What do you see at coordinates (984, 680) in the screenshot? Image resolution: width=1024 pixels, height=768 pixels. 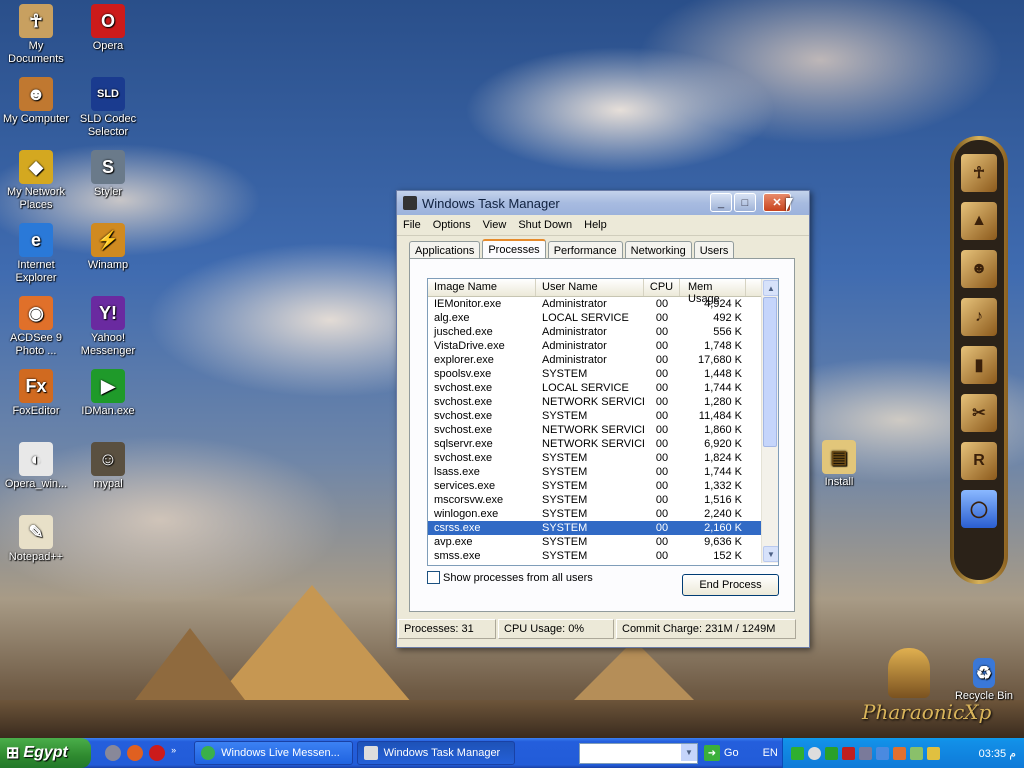 I see `recycle-bin-shortcut: ♻ Recycle Bin` at bounding box center [984, 680].